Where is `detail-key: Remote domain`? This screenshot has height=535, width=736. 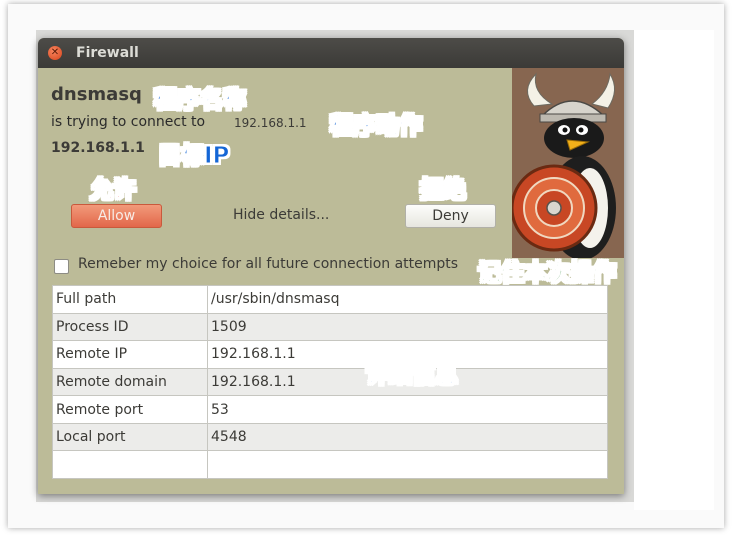 detail-key: Remote domain is located at coordinates (130, 382).